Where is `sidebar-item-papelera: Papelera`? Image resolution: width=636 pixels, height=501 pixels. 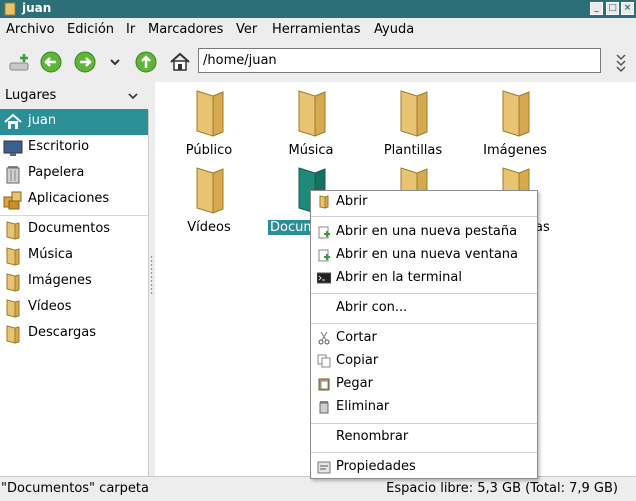
sidebar-item-papelera: Papelera is located at coordinates (74, 174).